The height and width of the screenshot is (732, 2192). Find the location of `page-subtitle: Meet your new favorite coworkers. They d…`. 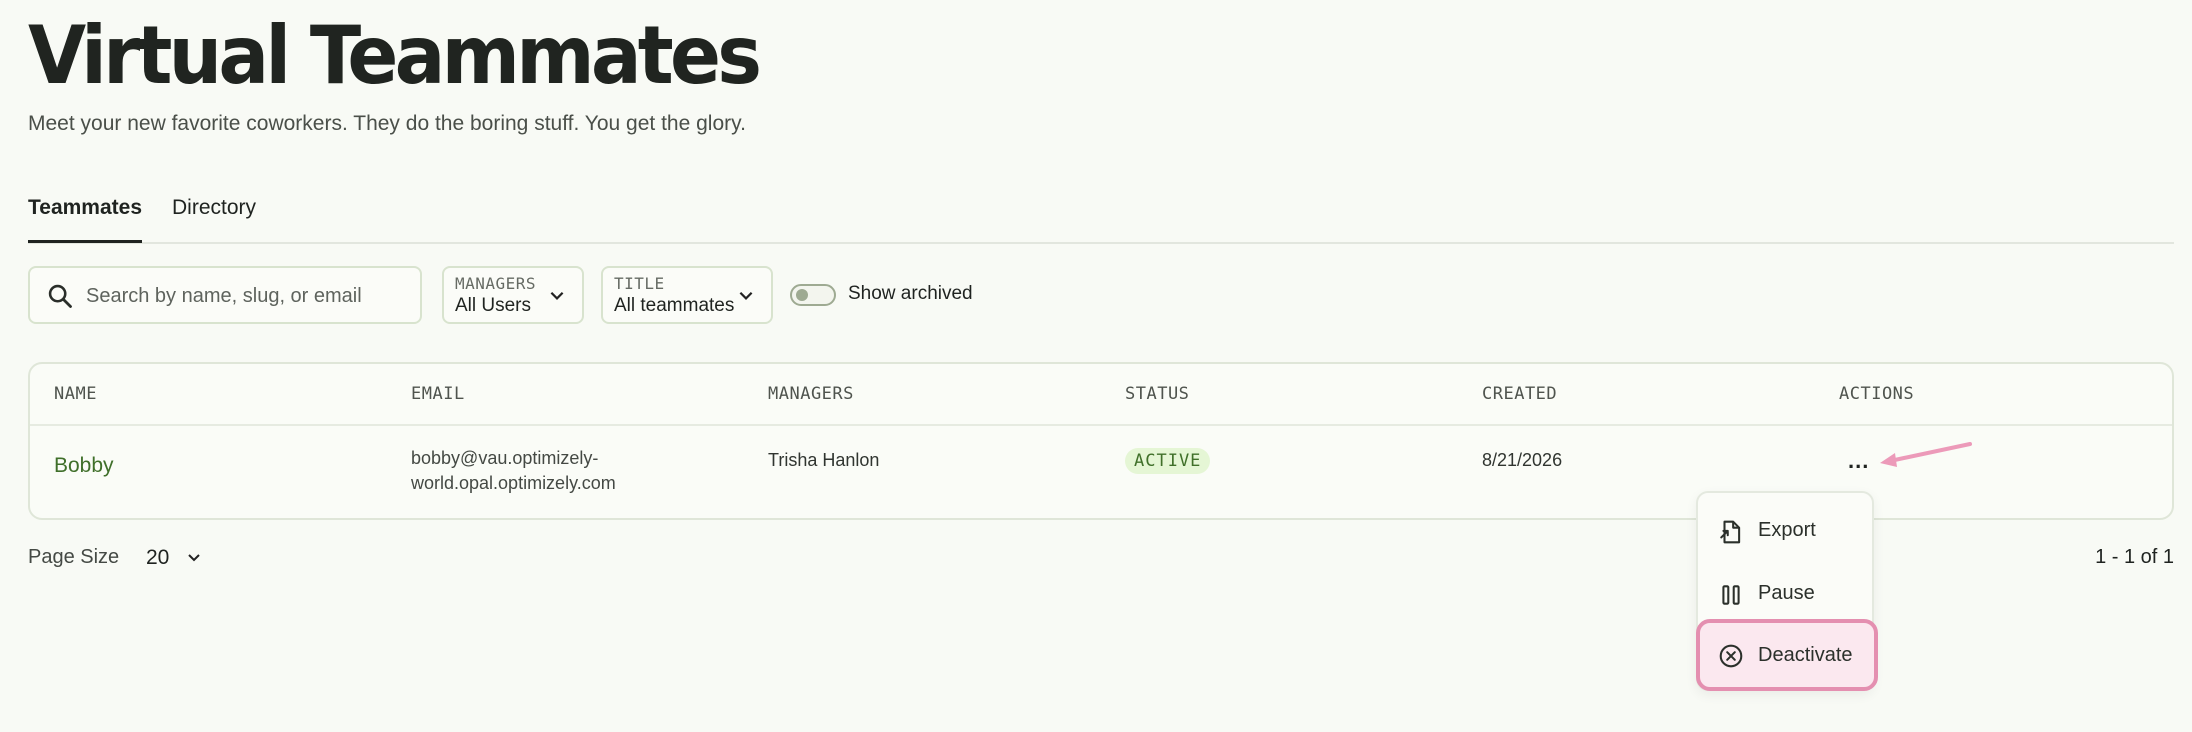

page-subtitle: Meet your new favorite coworkers. They d… is located at coordinates (387, 123).